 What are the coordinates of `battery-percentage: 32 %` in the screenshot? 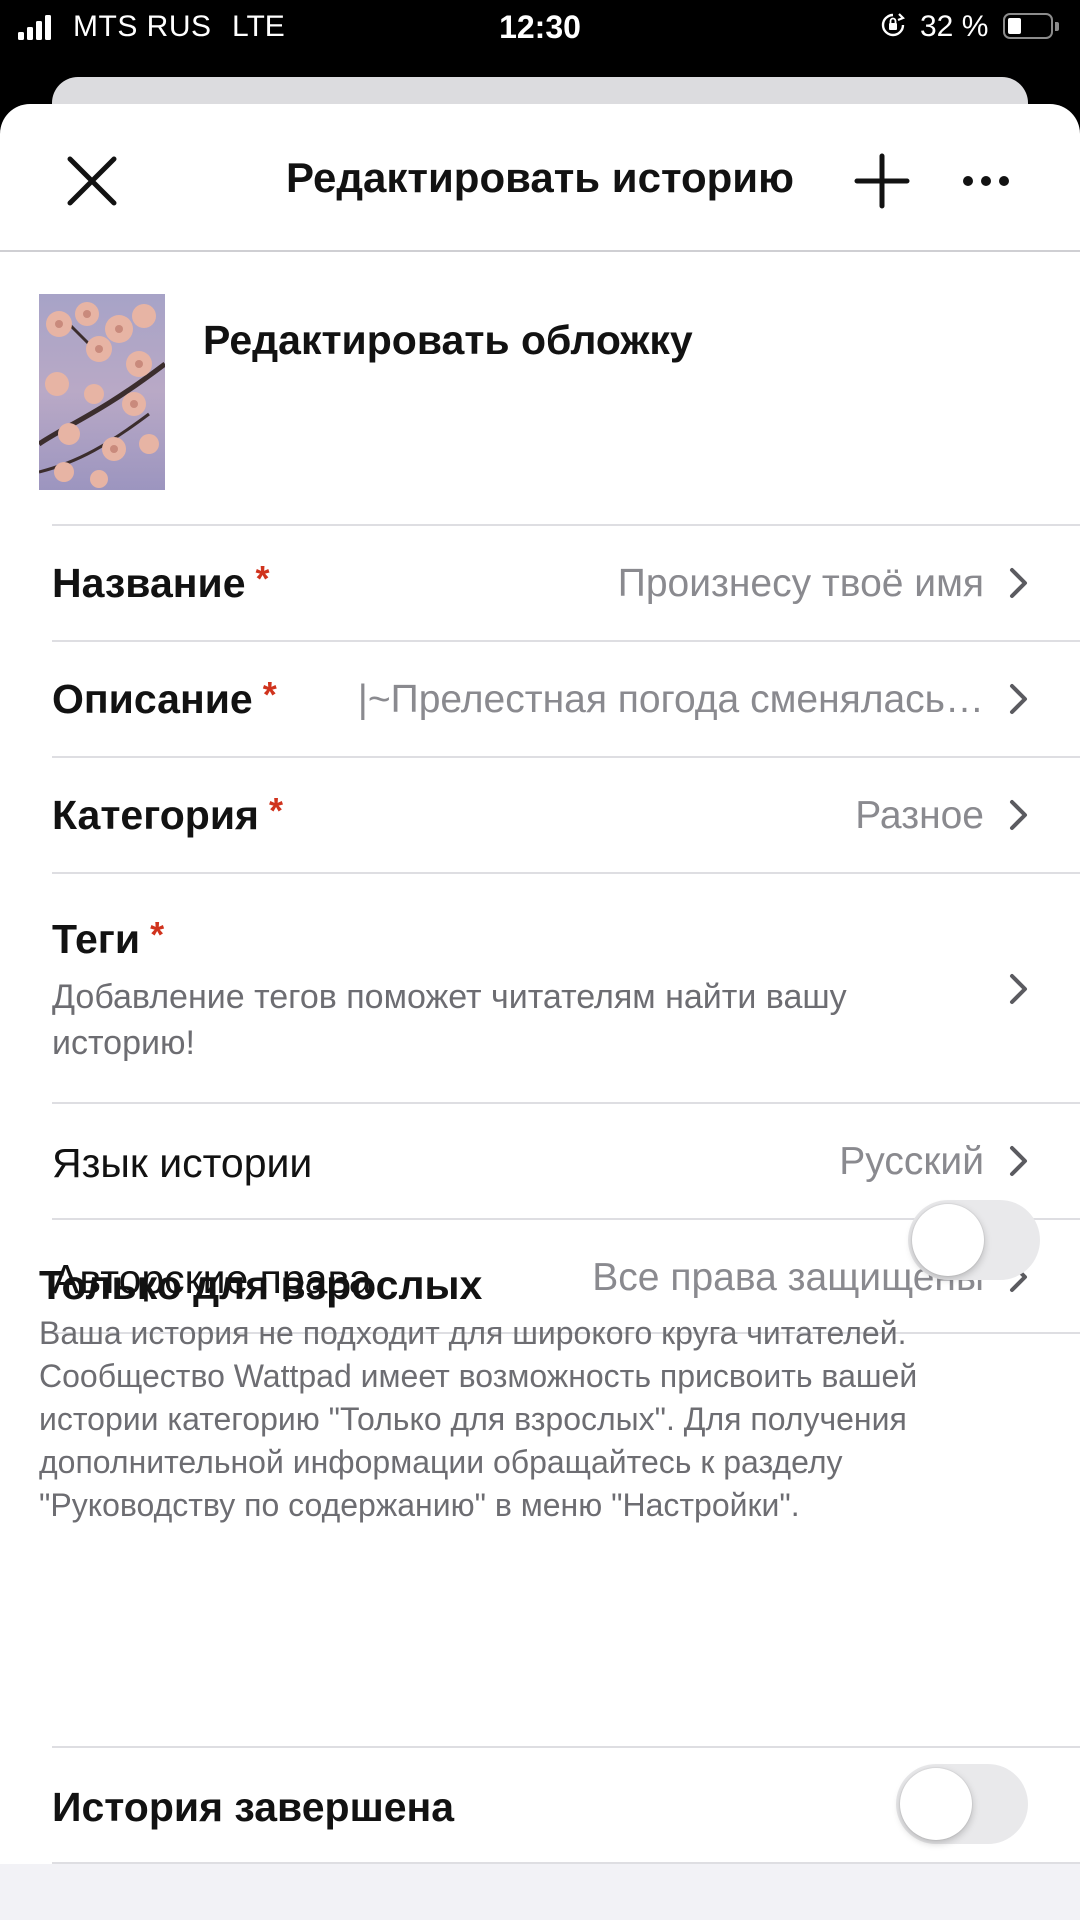 It's located at (954, 26).